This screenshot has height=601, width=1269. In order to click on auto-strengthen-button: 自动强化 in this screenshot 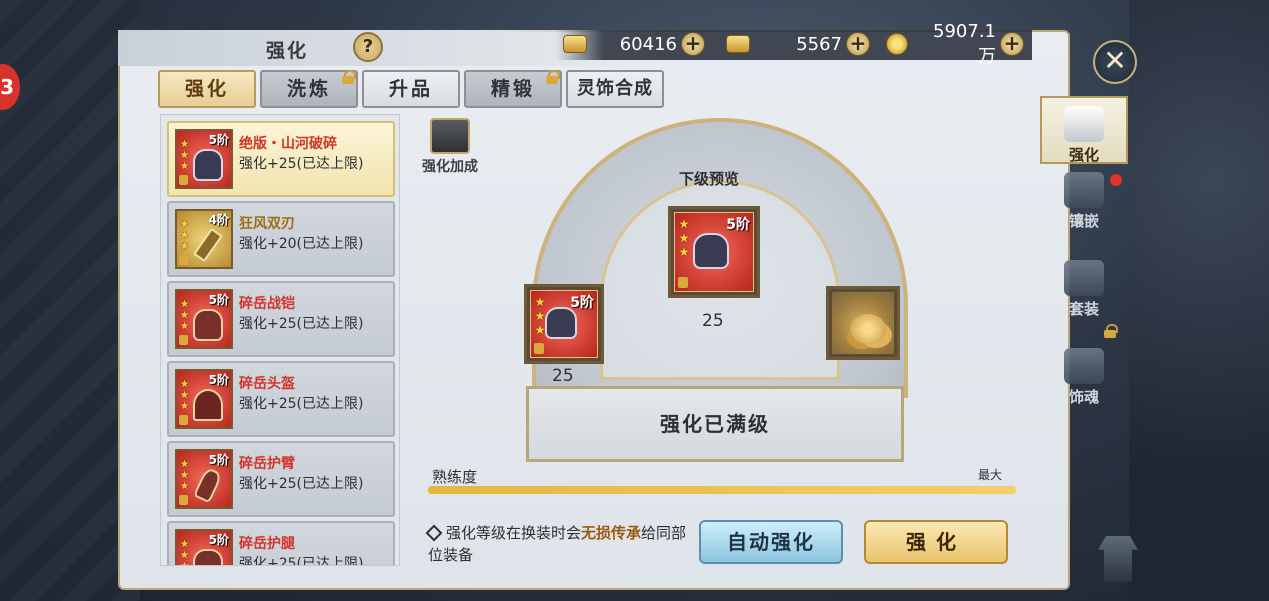, I will do `click(771, 542)`.